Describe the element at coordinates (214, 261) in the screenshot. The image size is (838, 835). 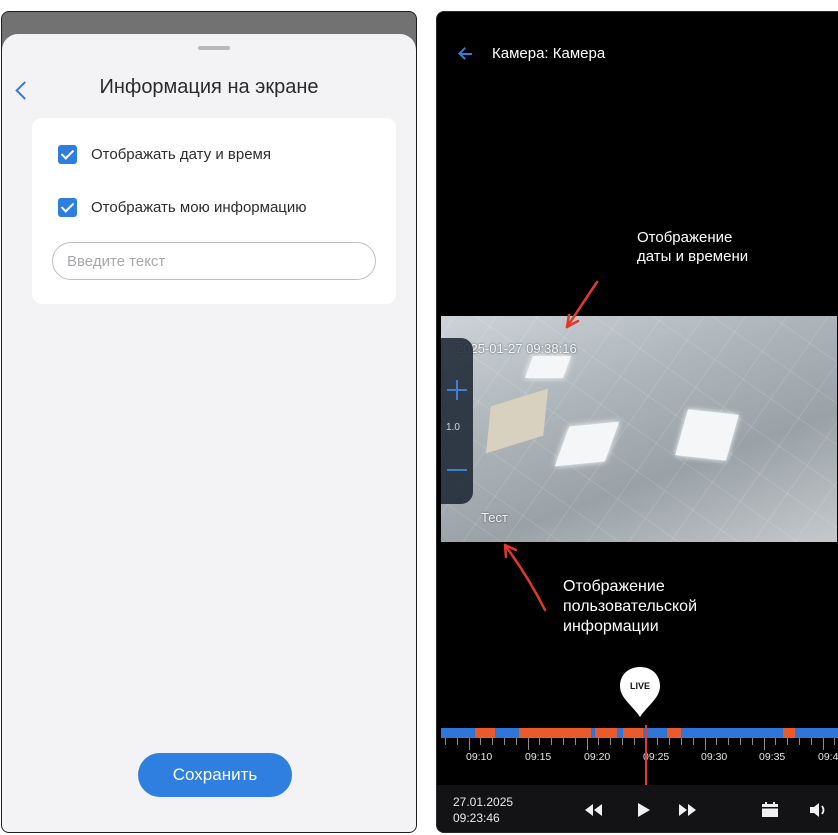
I see `custom-text-input` at that location.